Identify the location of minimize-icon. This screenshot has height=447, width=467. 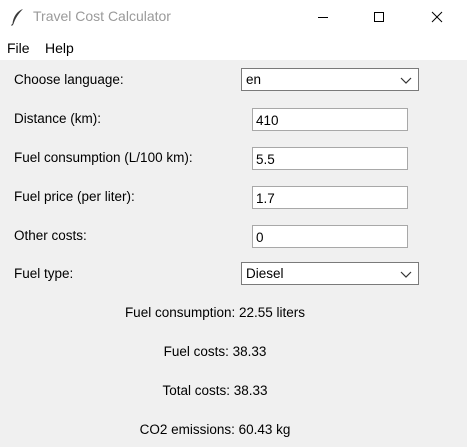
(323, 17).